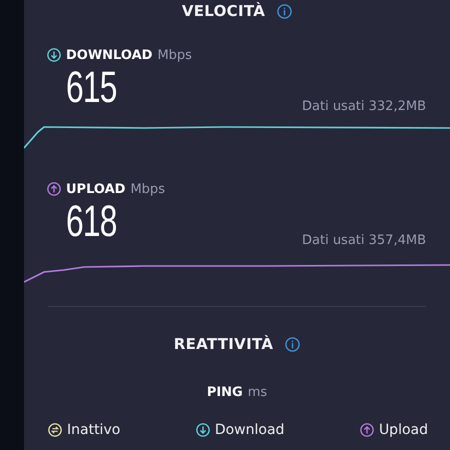 Image resolution: width=450 pixels, height=450 pixels. What do you see at coordinates (224, 11) in the screenshot?
I see `section-title: VELOCITÀ` at bounding box center [224, 11].